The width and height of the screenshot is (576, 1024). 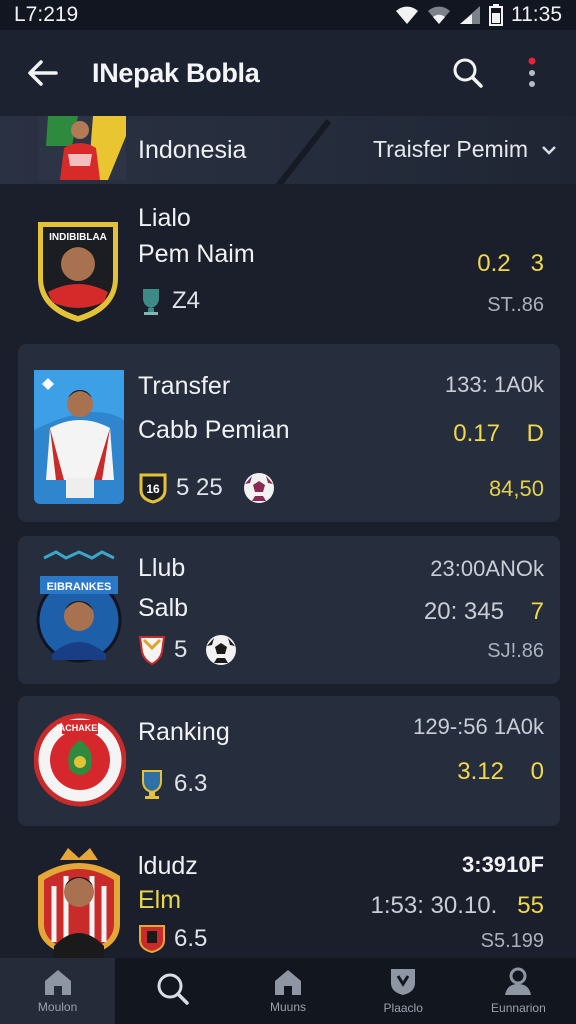 What do you see at coordinates (450, 149) in the screenshot?
I see `sort-label: Traisfer Pemim` at bounding box center [450, 149].